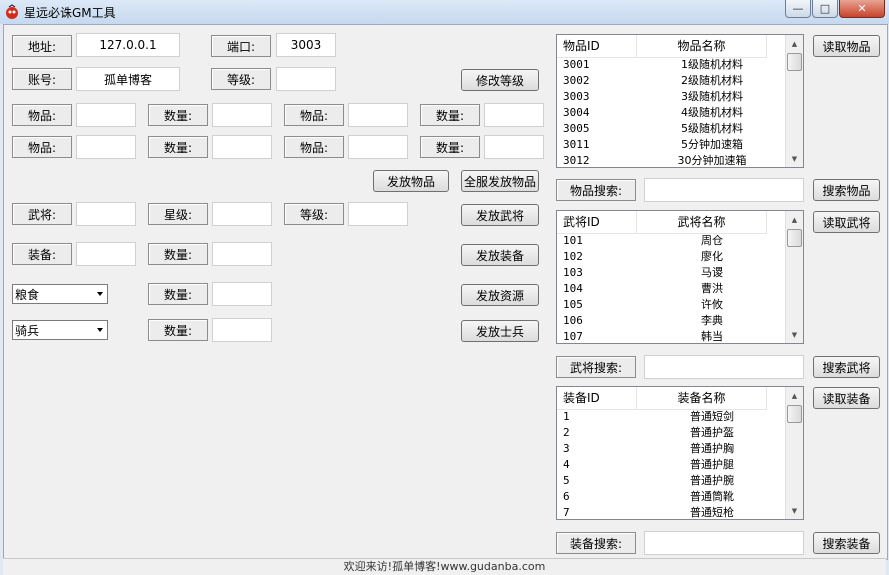 This screenshot has height=575, width=889. Describe the element at coordinates (242, 294) in the screenshot. I see `resource-quantity-input` at that location.